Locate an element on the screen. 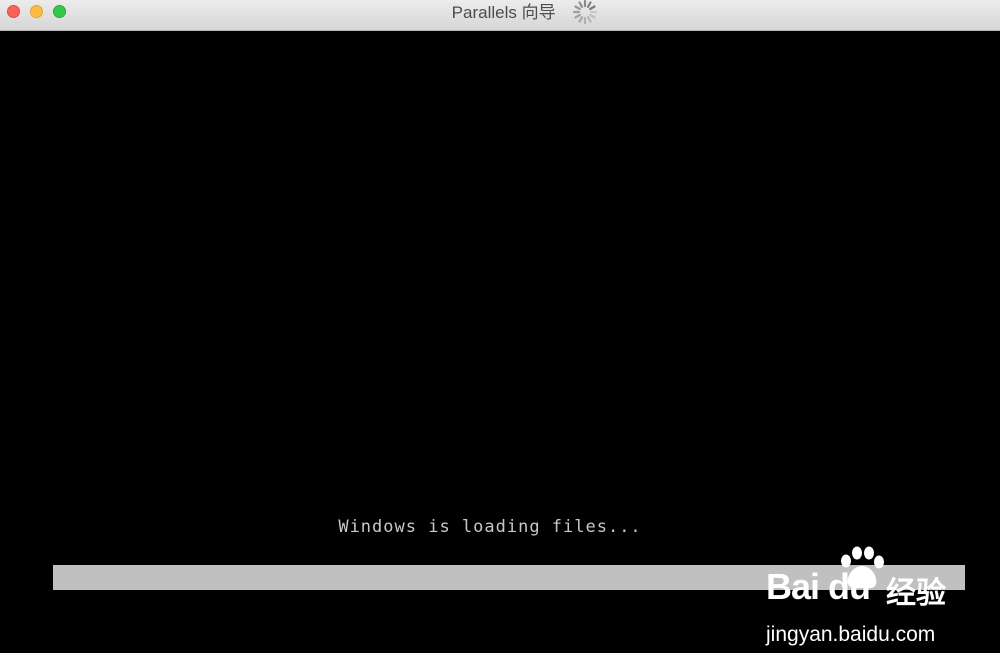 Image resolution: width=1000 pixels, height=653 pixels. baidu-brand-text: Bai du is located at coordinates (818, 586).